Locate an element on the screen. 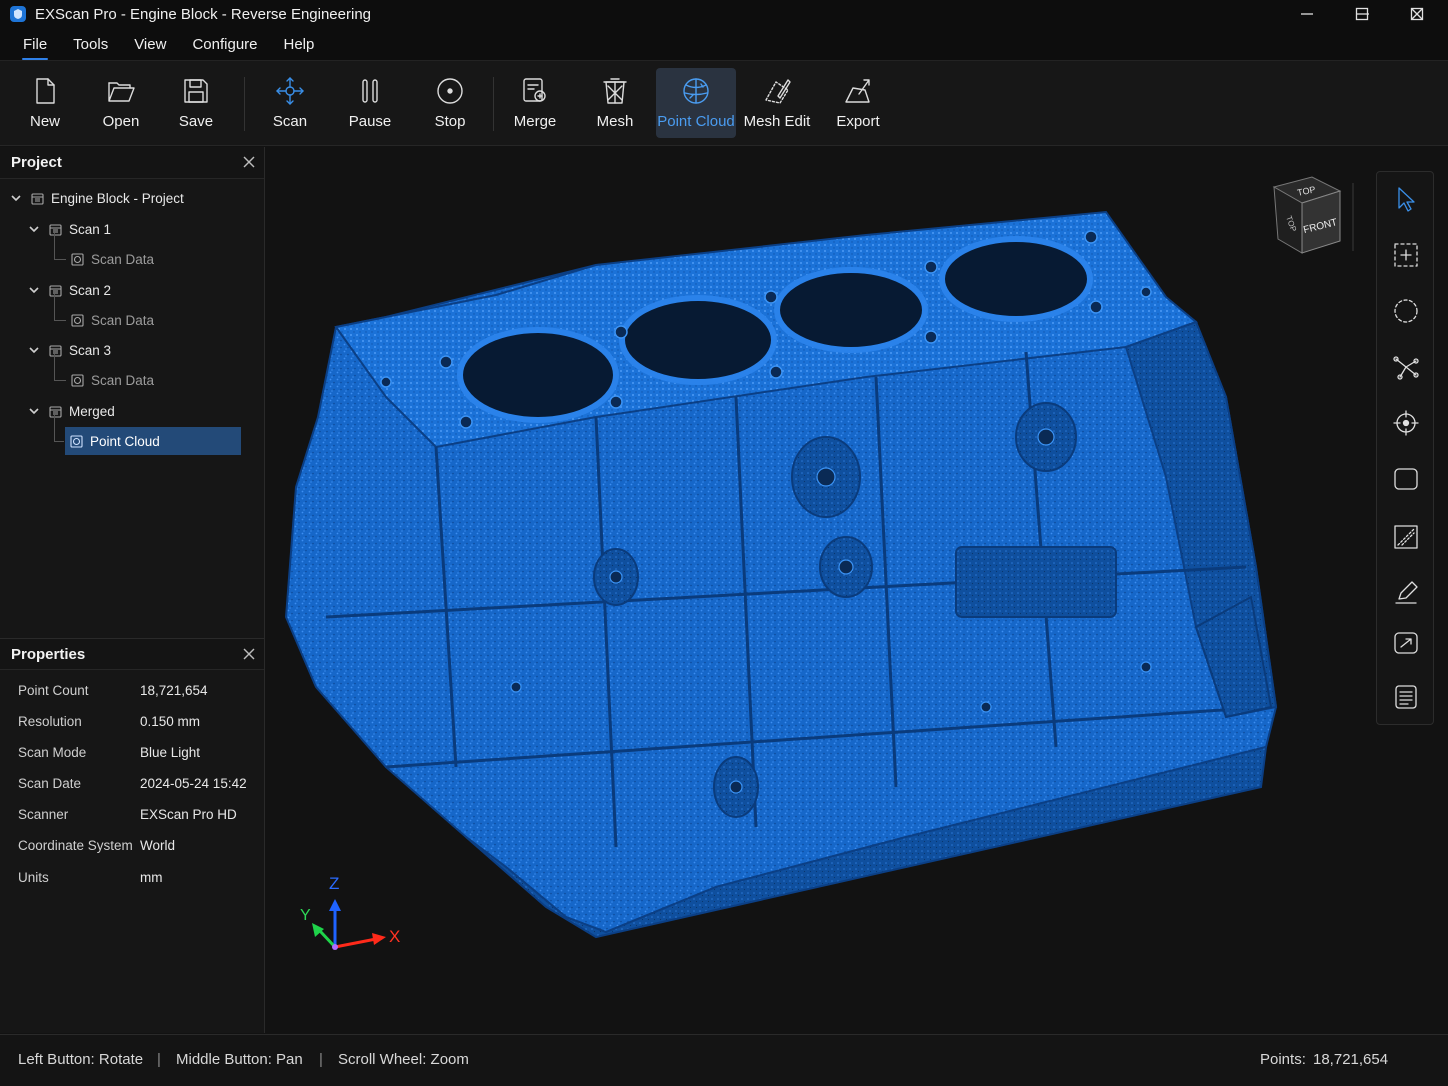  close-project-panel-icon is located at coordinates (249, 162).